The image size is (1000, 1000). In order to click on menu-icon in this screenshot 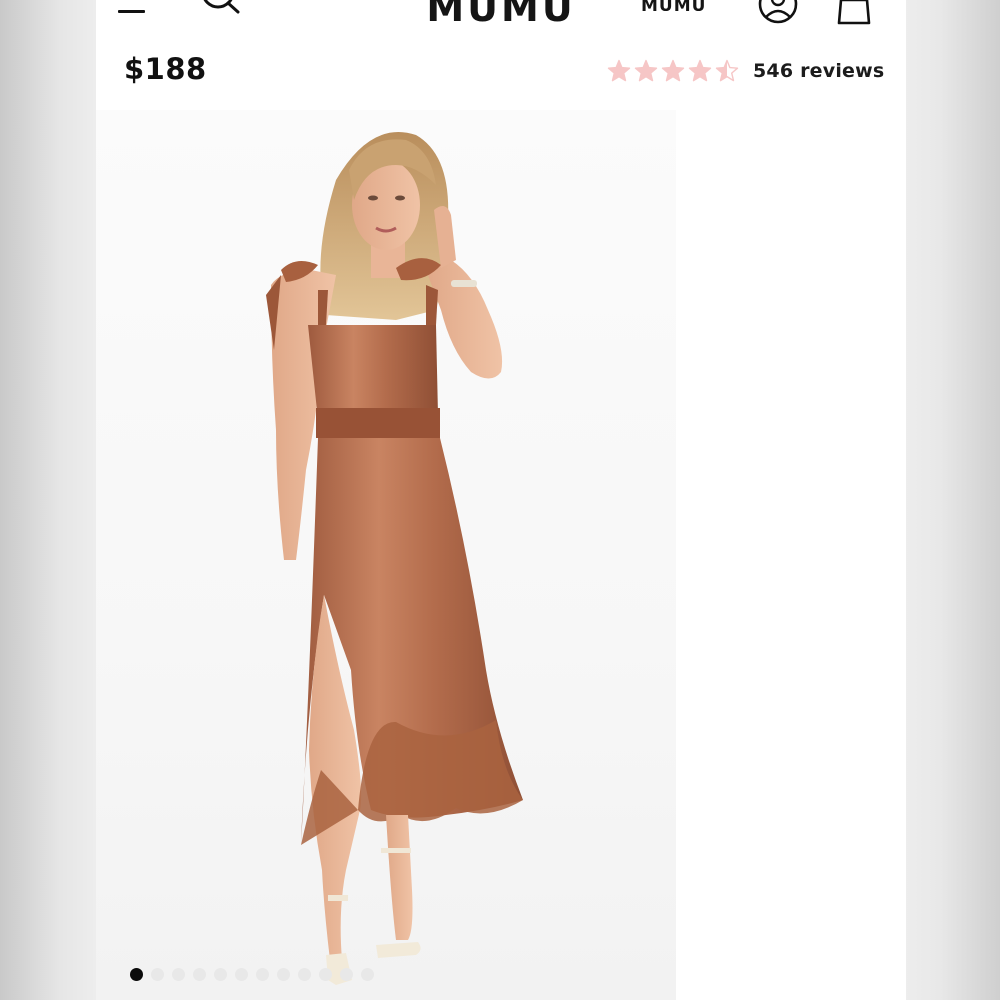, I will do `click(133, 11)`.